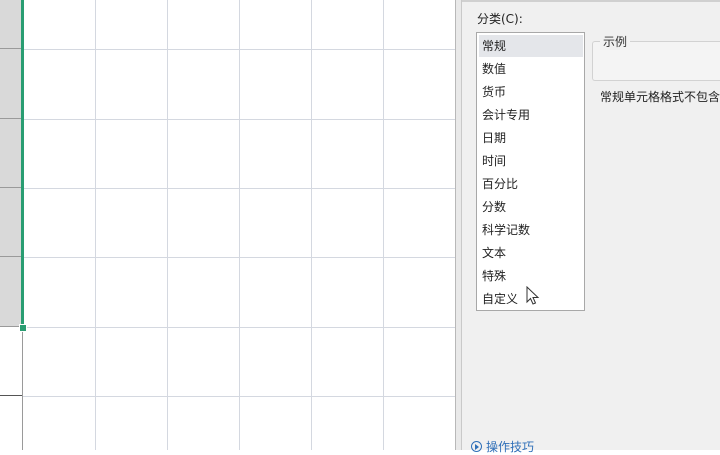 Image resolution: width=720 pixels, height=455 pixels. What do you see at coordinates (531, 253) in the screenshot?
I see `category-item-text: 文本` at bounding box center [531, 253].